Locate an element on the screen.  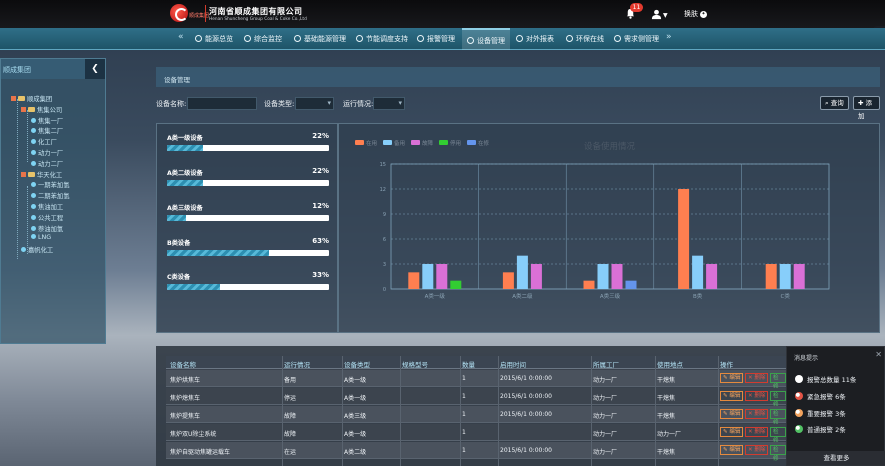
search-icon: ⌕ is located at coordinates (827, 103).